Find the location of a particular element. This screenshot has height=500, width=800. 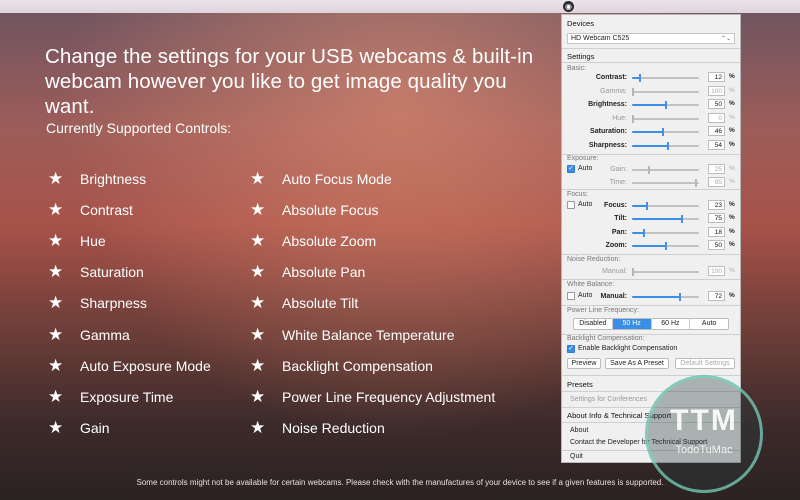

pan-row: Pan: 18 % is located at coordinates (673, 232).